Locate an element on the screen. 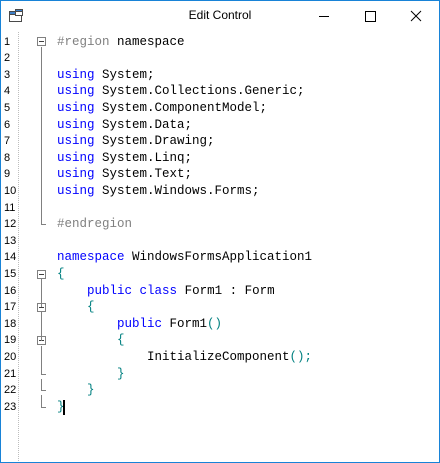 The height and width of the screenshot is (463, 440). keyword-token: class is located at coordinates (158, 290).